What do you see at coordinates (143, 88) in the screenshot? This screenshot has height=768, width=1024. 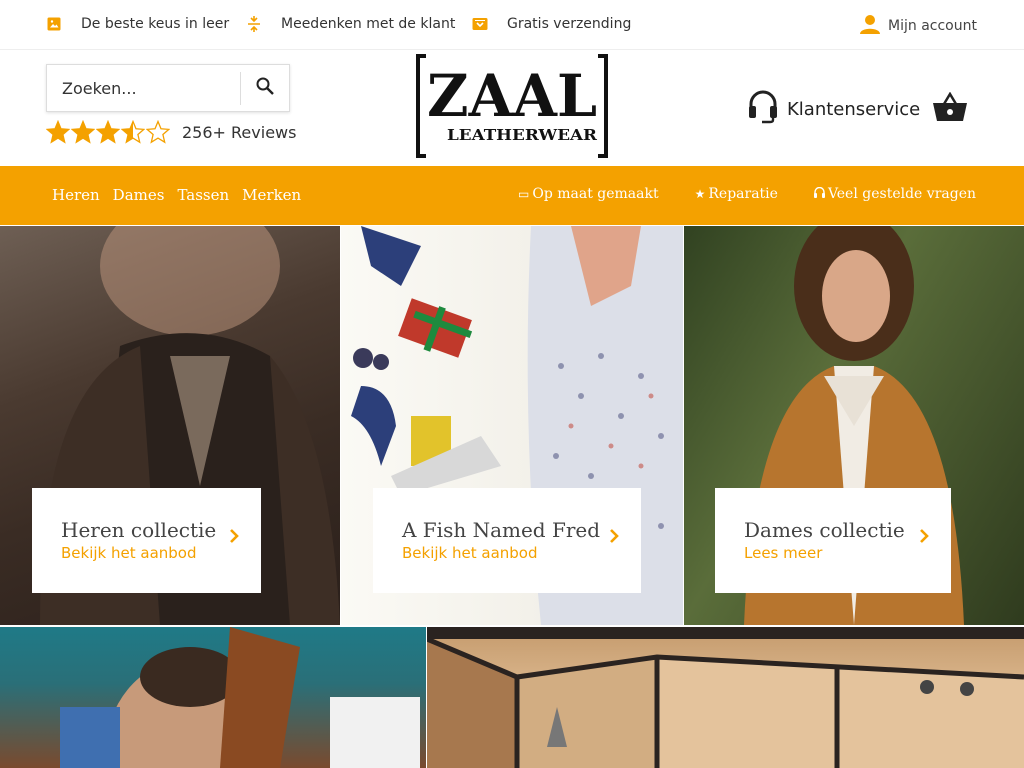 I see `search-input` at bounding box center [143, 88].